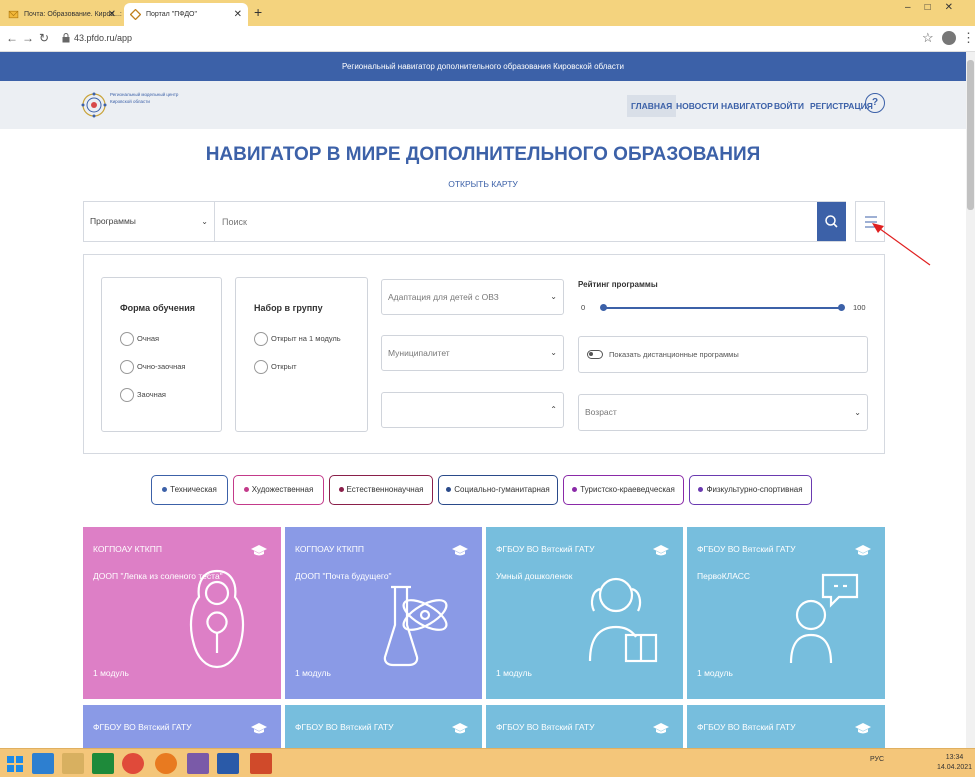  I want to click on firefox-icon, so click(166, 763).